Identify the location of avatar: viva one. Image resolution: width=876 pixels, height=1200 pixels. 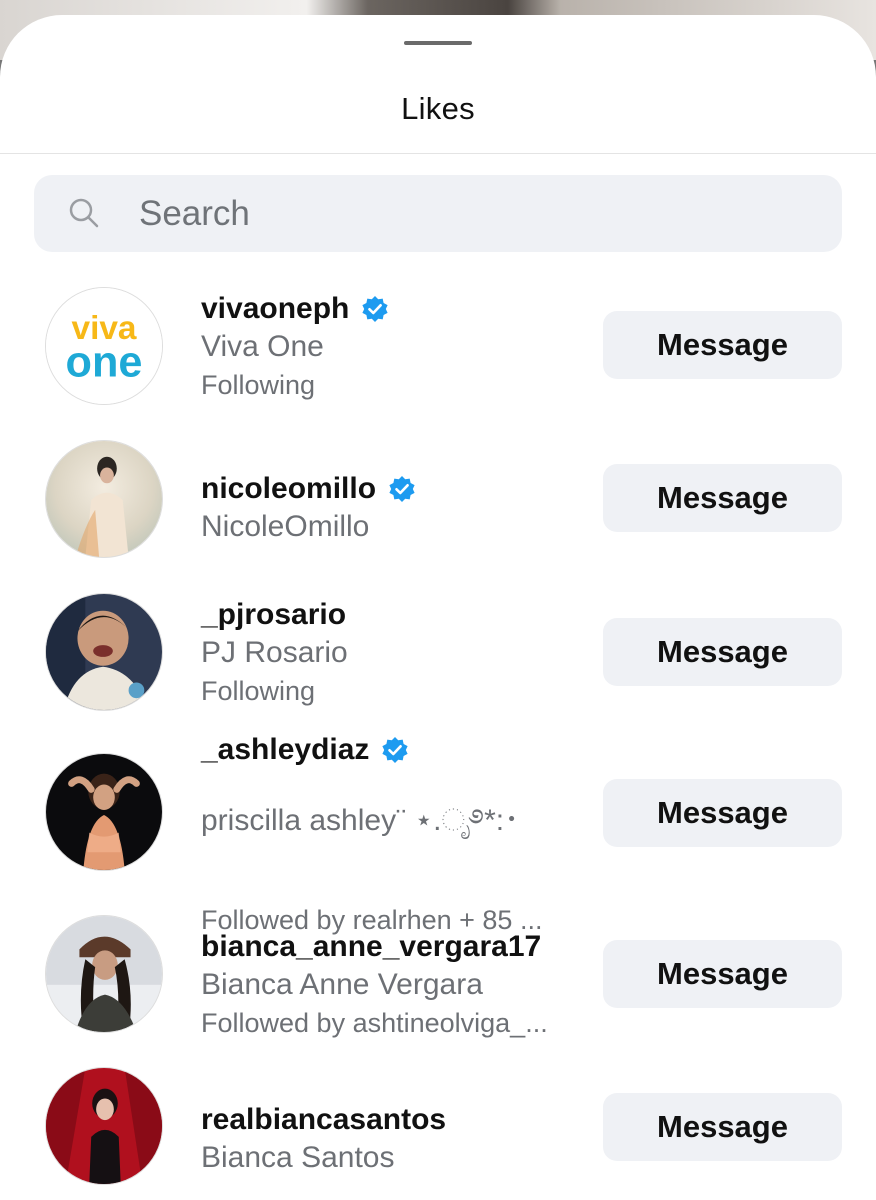
(104, 346).